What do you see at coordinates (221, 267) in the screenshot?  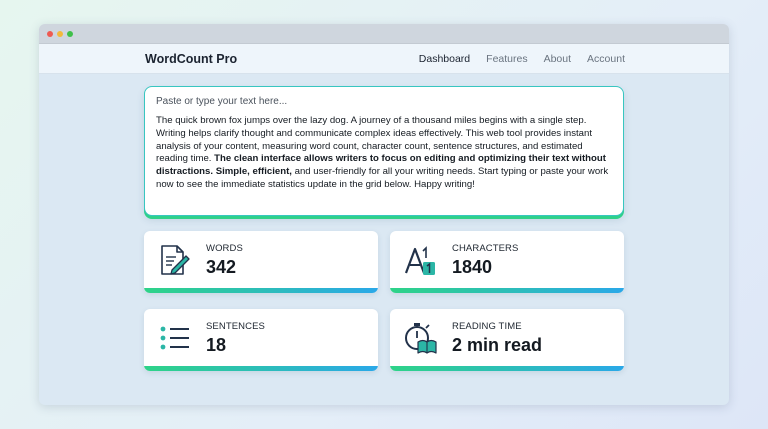 I see `stat-value-words: 342` at bounding box center [221, 267].